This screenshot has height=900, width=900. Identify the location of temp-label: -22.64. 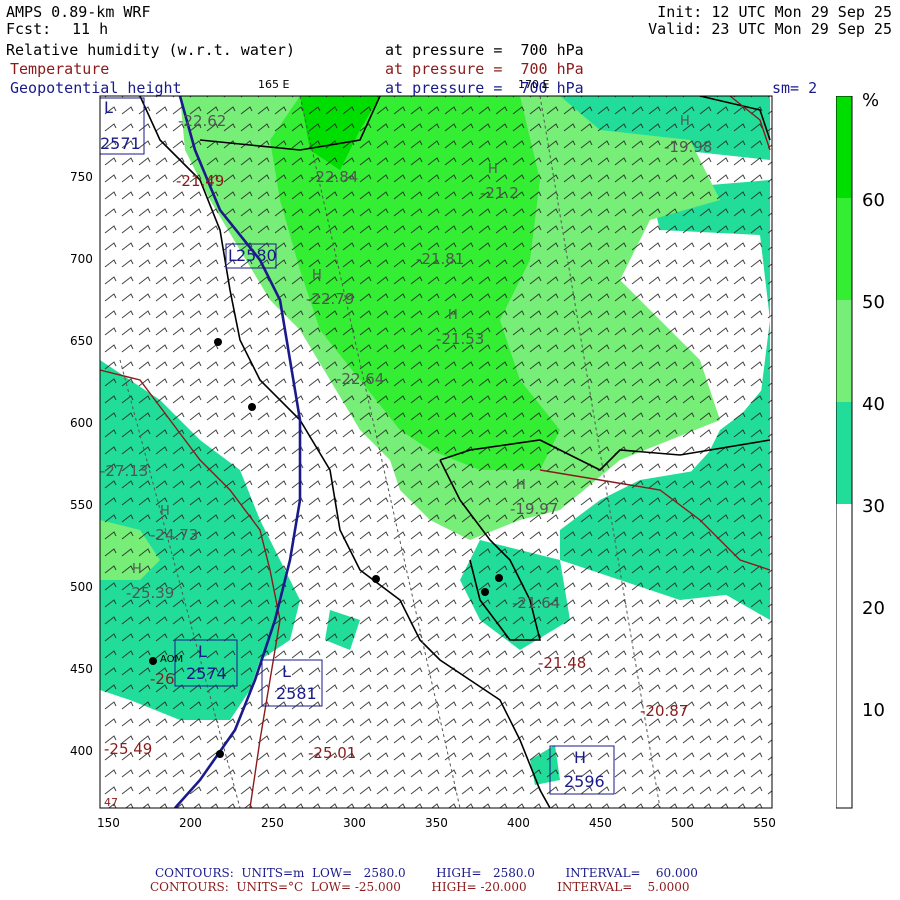
(360, 379).